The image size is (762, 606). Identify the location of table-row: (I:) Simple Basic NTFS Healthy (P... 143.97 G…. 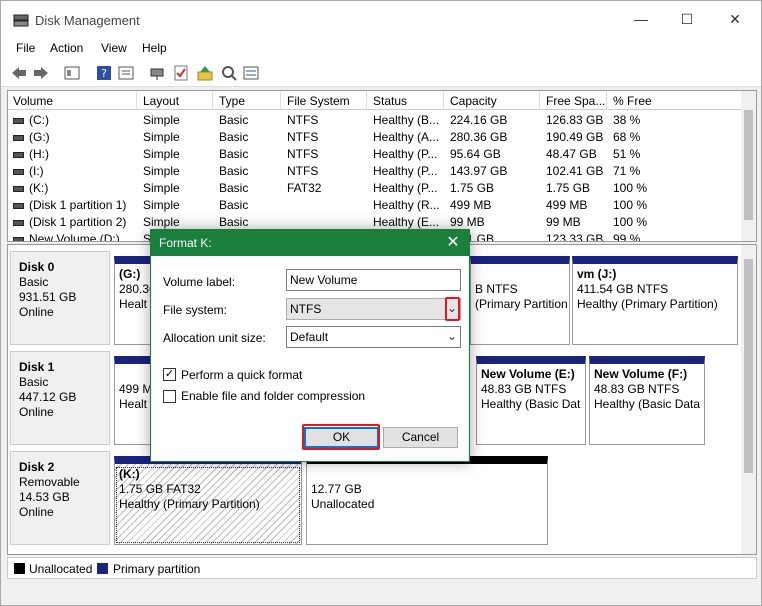
(375, 170).